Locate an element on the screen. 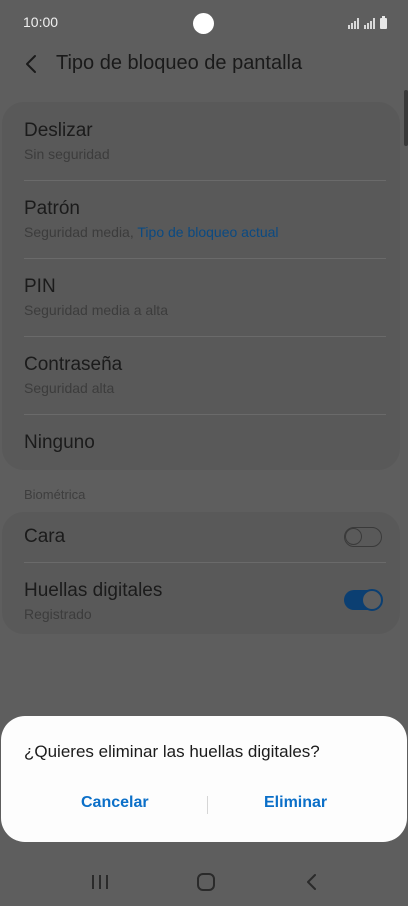 This screenshot has height=906, width=408. delete-button: Eliminar is located at coordinates (295, 803).